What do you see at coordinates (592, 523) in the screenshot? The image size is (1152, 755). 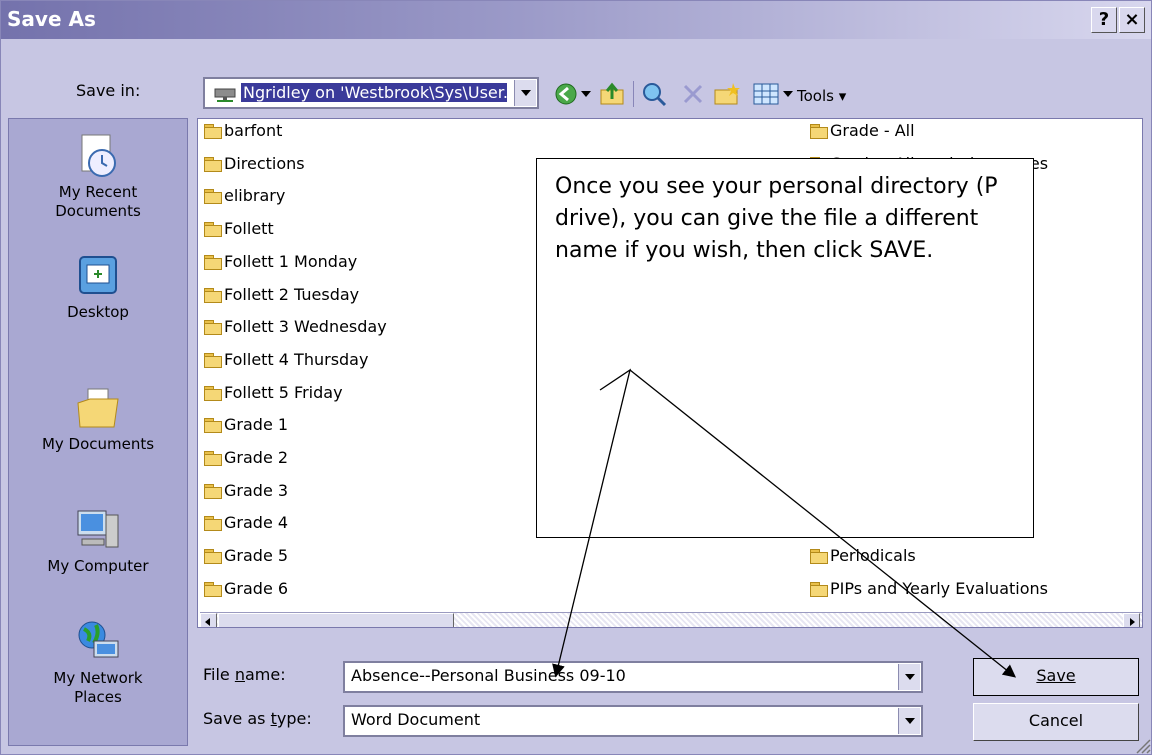 I see `arrow-to-file-name` at bounding box center [592, 523].